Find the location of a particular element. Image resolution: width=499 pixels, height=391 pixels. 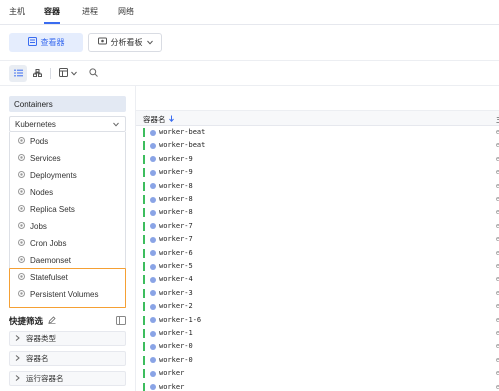

sidebar-item-jobs: Jobs is located at coordinates (67, 226).